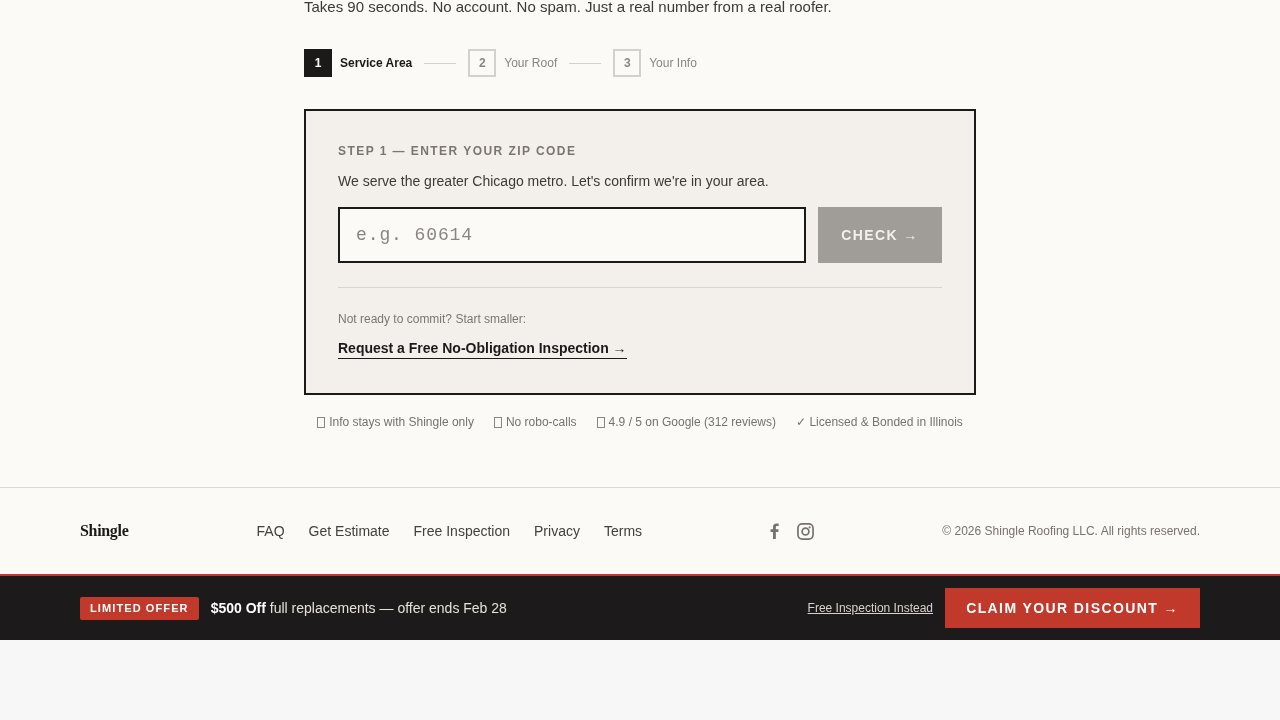 The width and height of the screenshot is (1280, 720). What do you see at coordinates (554, 181) in the screenshot?
I see `card-description: We serve the greater Chicago metro. Let's confirm we're in your area.` at bounding box center [554, 181].